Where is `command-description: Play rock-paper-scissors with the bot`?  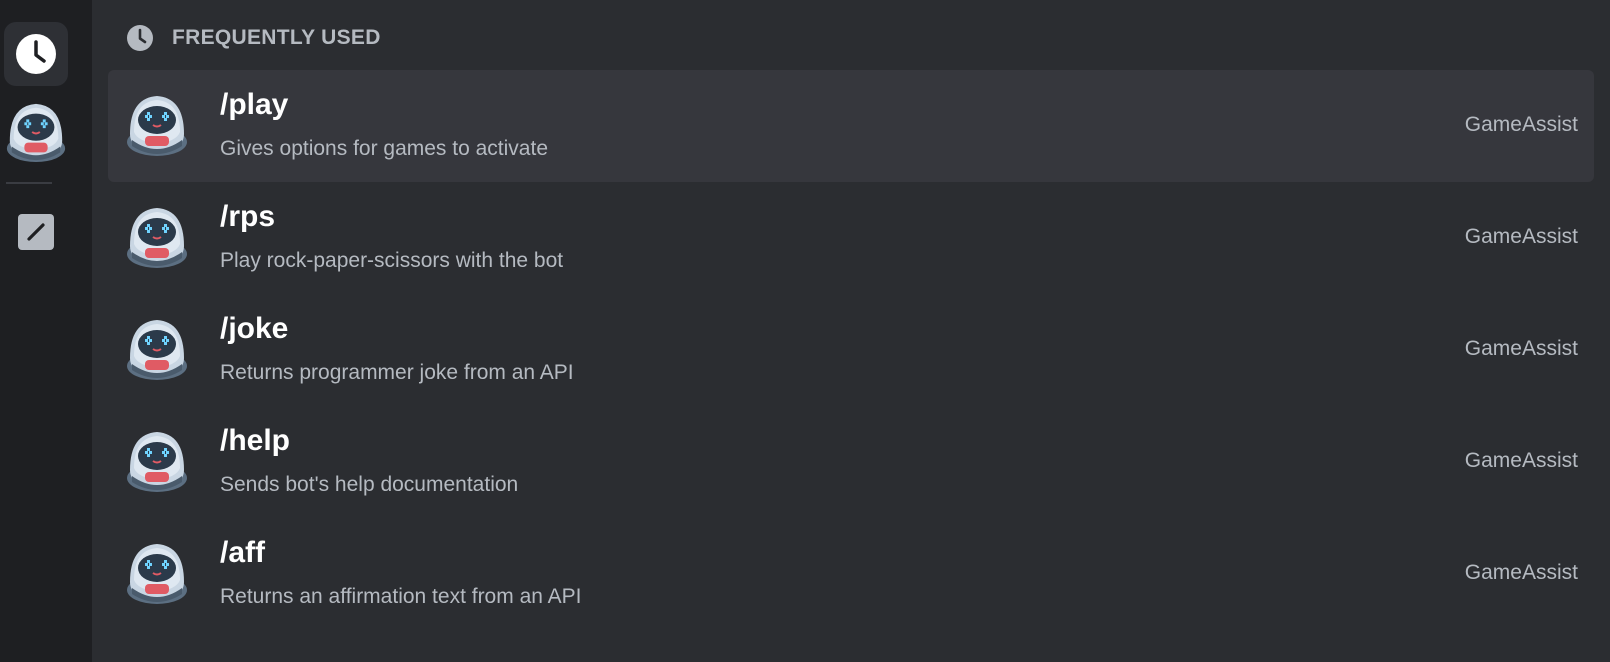
command-description: Play rock-paper-scissors with the bot is located at coordinates (392, 260).